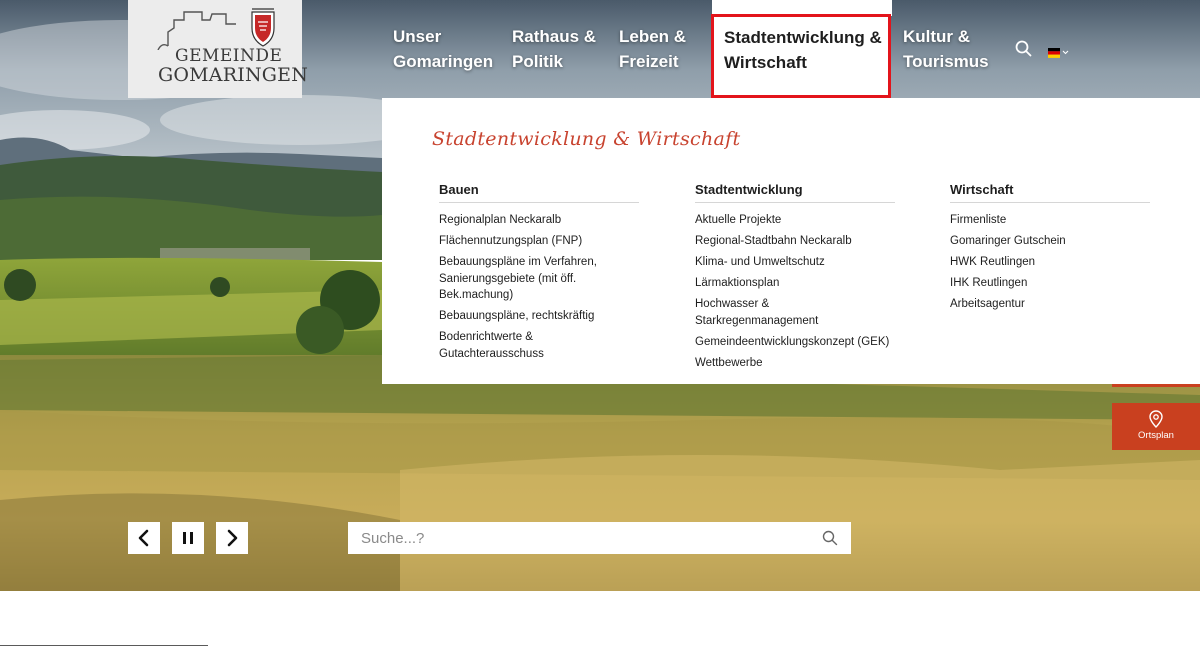  I want to click on german-flag-icon, so click(1058, 53).